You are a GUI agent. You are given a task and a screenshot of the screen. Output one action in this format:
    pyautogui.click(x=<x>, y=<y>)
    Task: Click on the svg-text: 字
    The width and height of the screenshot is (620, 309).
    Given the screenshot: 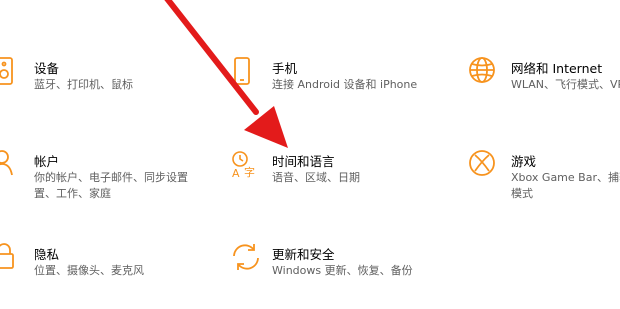 What is the action you would take?
    pyautogui.click(x=249, y=172)
    